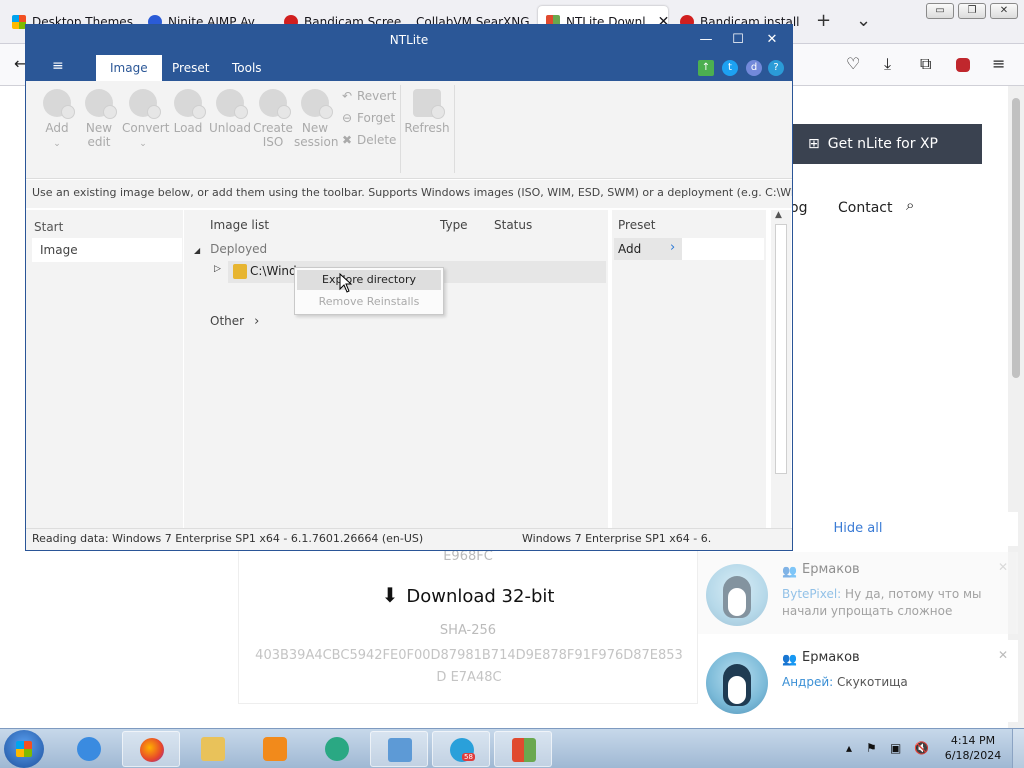  I want to click on column-image-list: Image list, so click(239, 225).